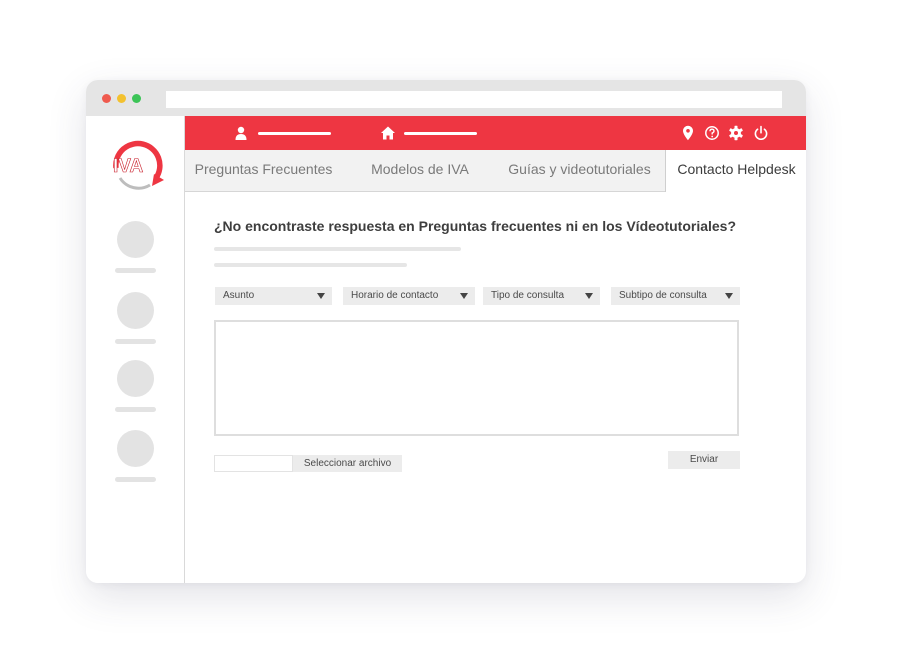 The image size is (900, 660). What do you see at coordinates (688, 133) in the screenshot?
I see `location-pin-icon` at bounding box center [688, 133].